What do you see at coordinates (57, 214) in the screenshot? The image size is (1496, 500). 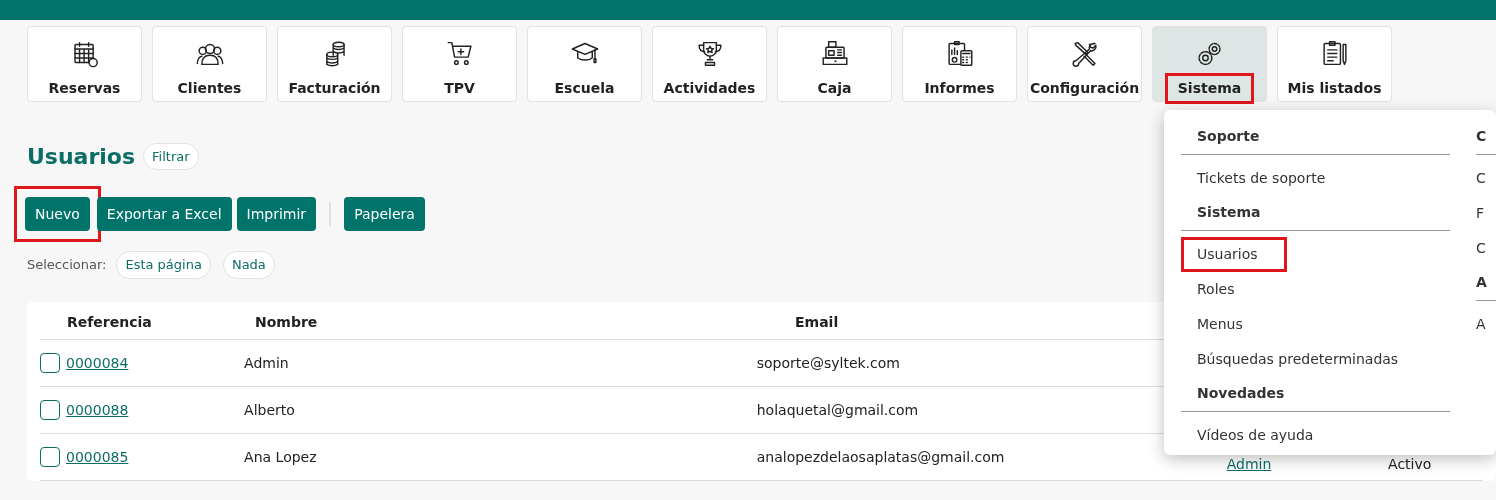 I see `action-button: Nuevo` at bounding box center [57, 214].